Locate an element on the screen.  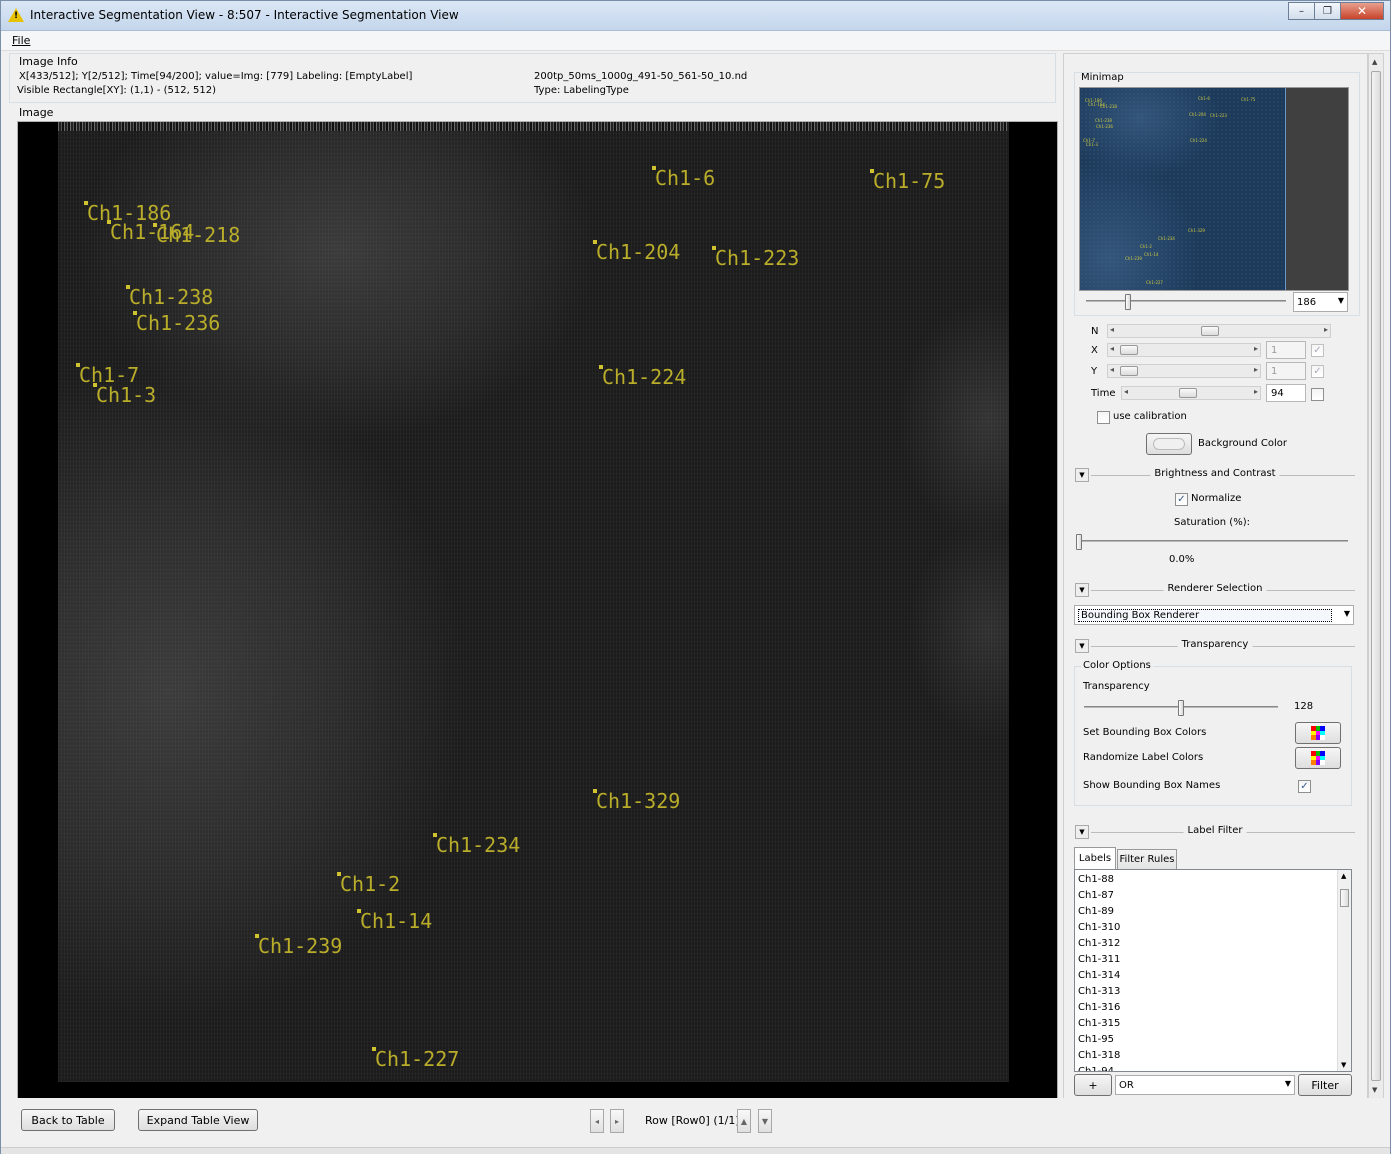
menu-file: File is located at coordinates (21, 40).